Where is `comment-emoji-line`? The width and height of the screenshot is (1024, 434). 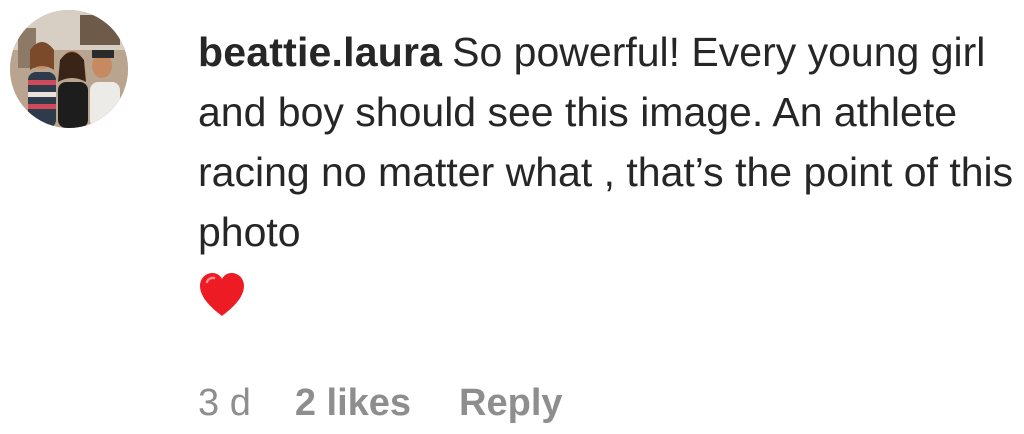
comment-emoji-line is located at coordinates (608, 292).